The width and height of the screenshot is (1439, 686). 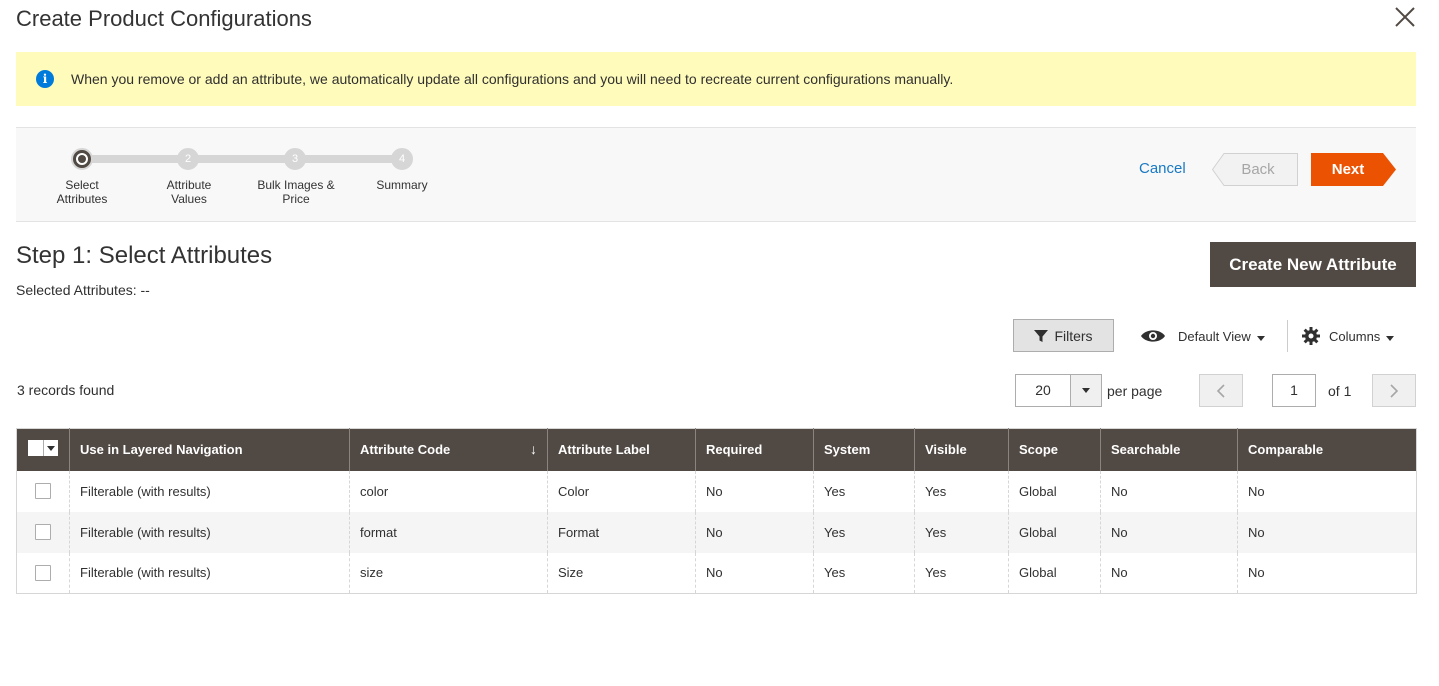 What do you see at coordinates (1405, 17) in the screenshot?
I see `close-icon` at bounding box center [1405, 17].